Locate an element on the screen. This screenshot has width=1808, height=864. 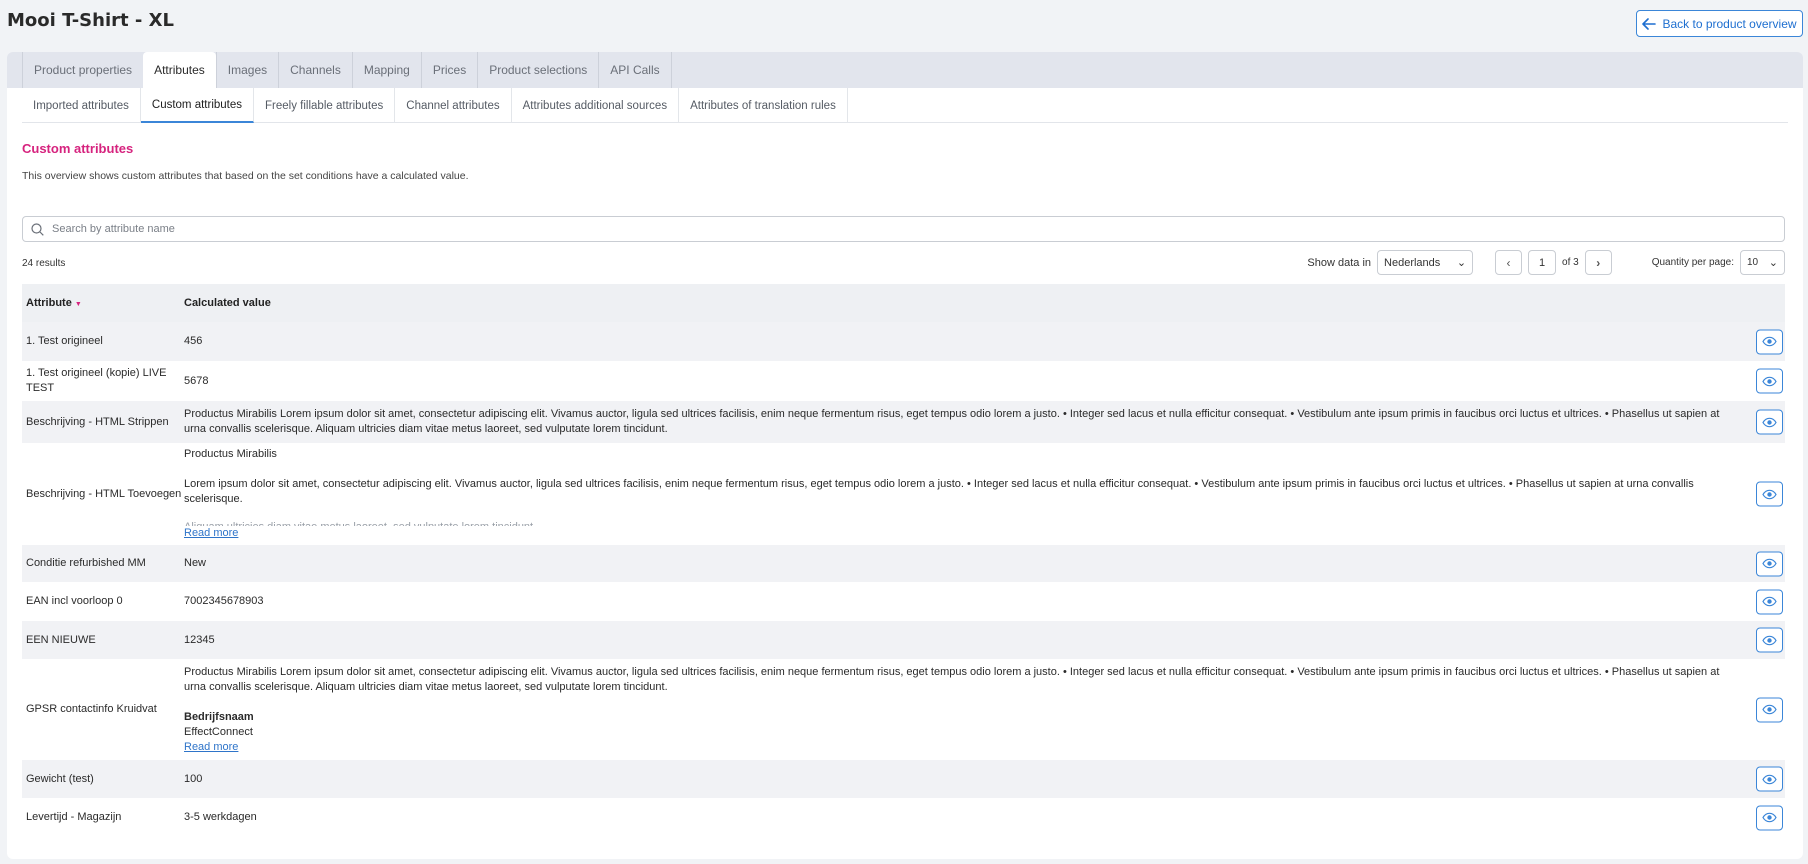
tab-product-properties: Product properties is located at coordinates (82, 70).